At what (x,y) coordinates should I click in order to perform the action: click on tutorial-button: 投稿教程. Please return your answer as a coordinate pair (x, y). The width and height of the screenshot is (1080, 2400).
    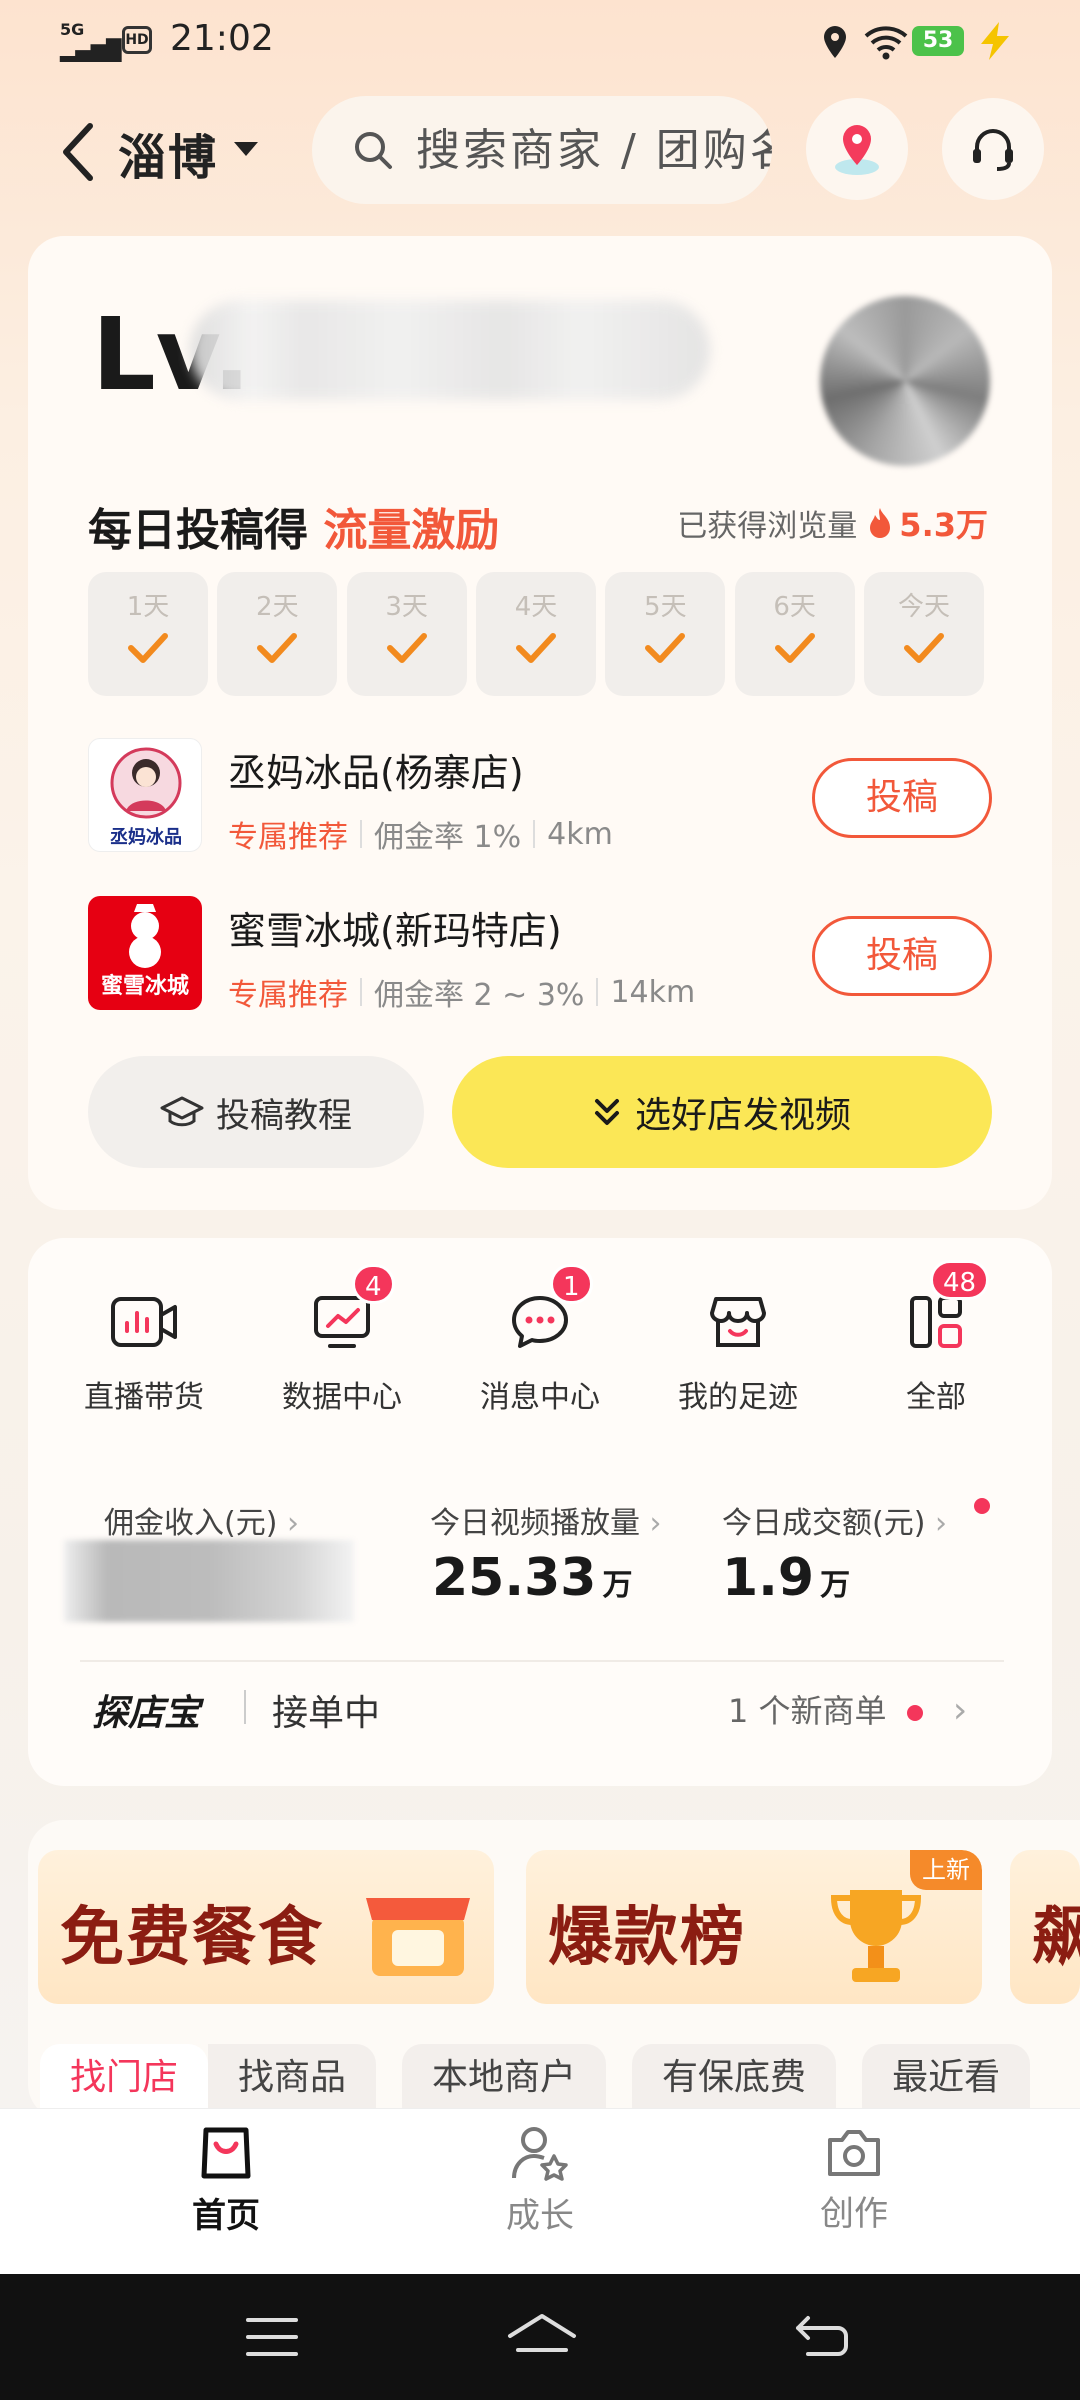
    Looking at the image, I should click on (256, 1112).